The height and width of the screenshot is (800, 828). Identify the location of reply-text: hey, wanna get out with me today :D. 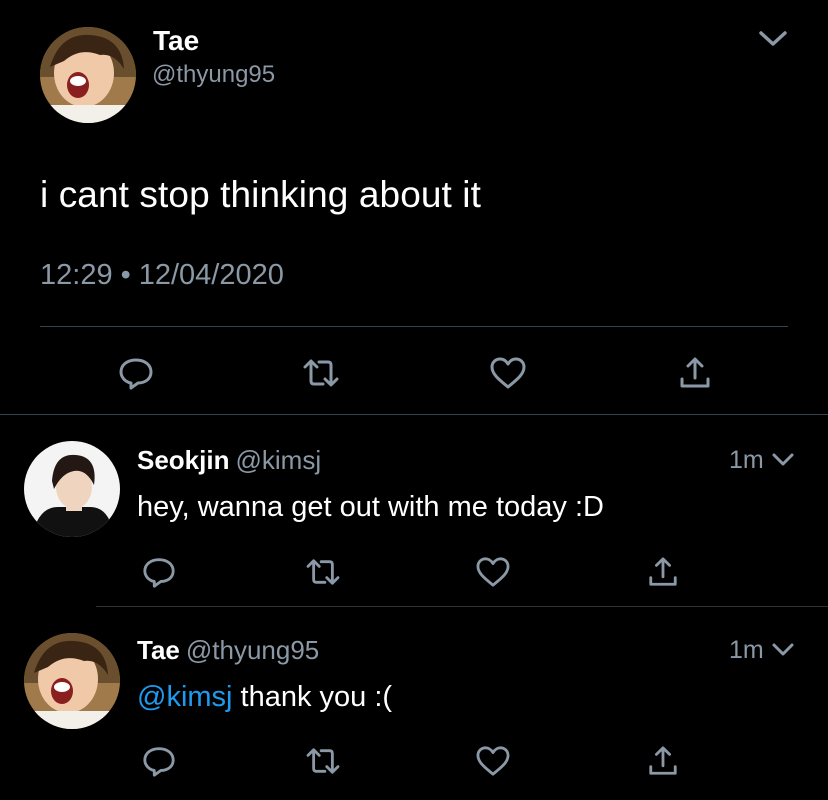
(370, 507).